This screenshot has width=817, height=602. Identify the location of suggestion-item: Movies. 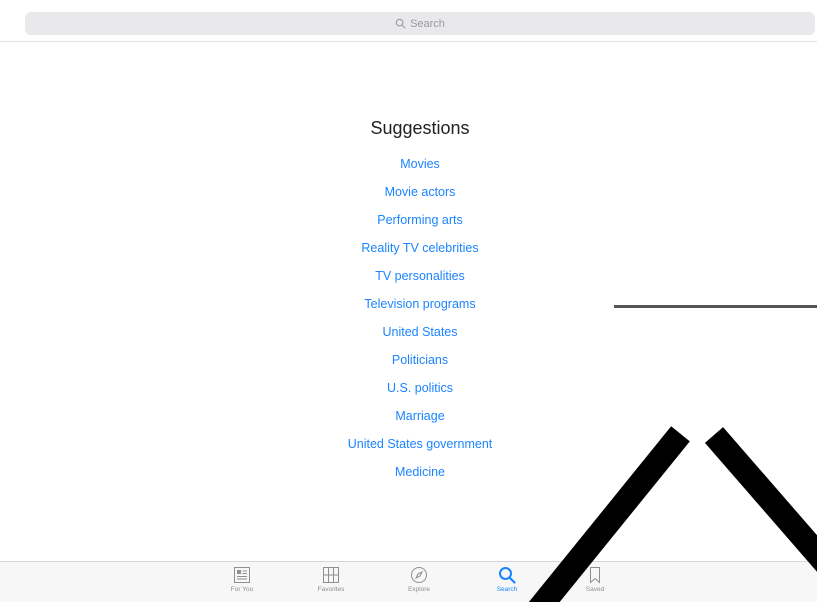
(408, 168).